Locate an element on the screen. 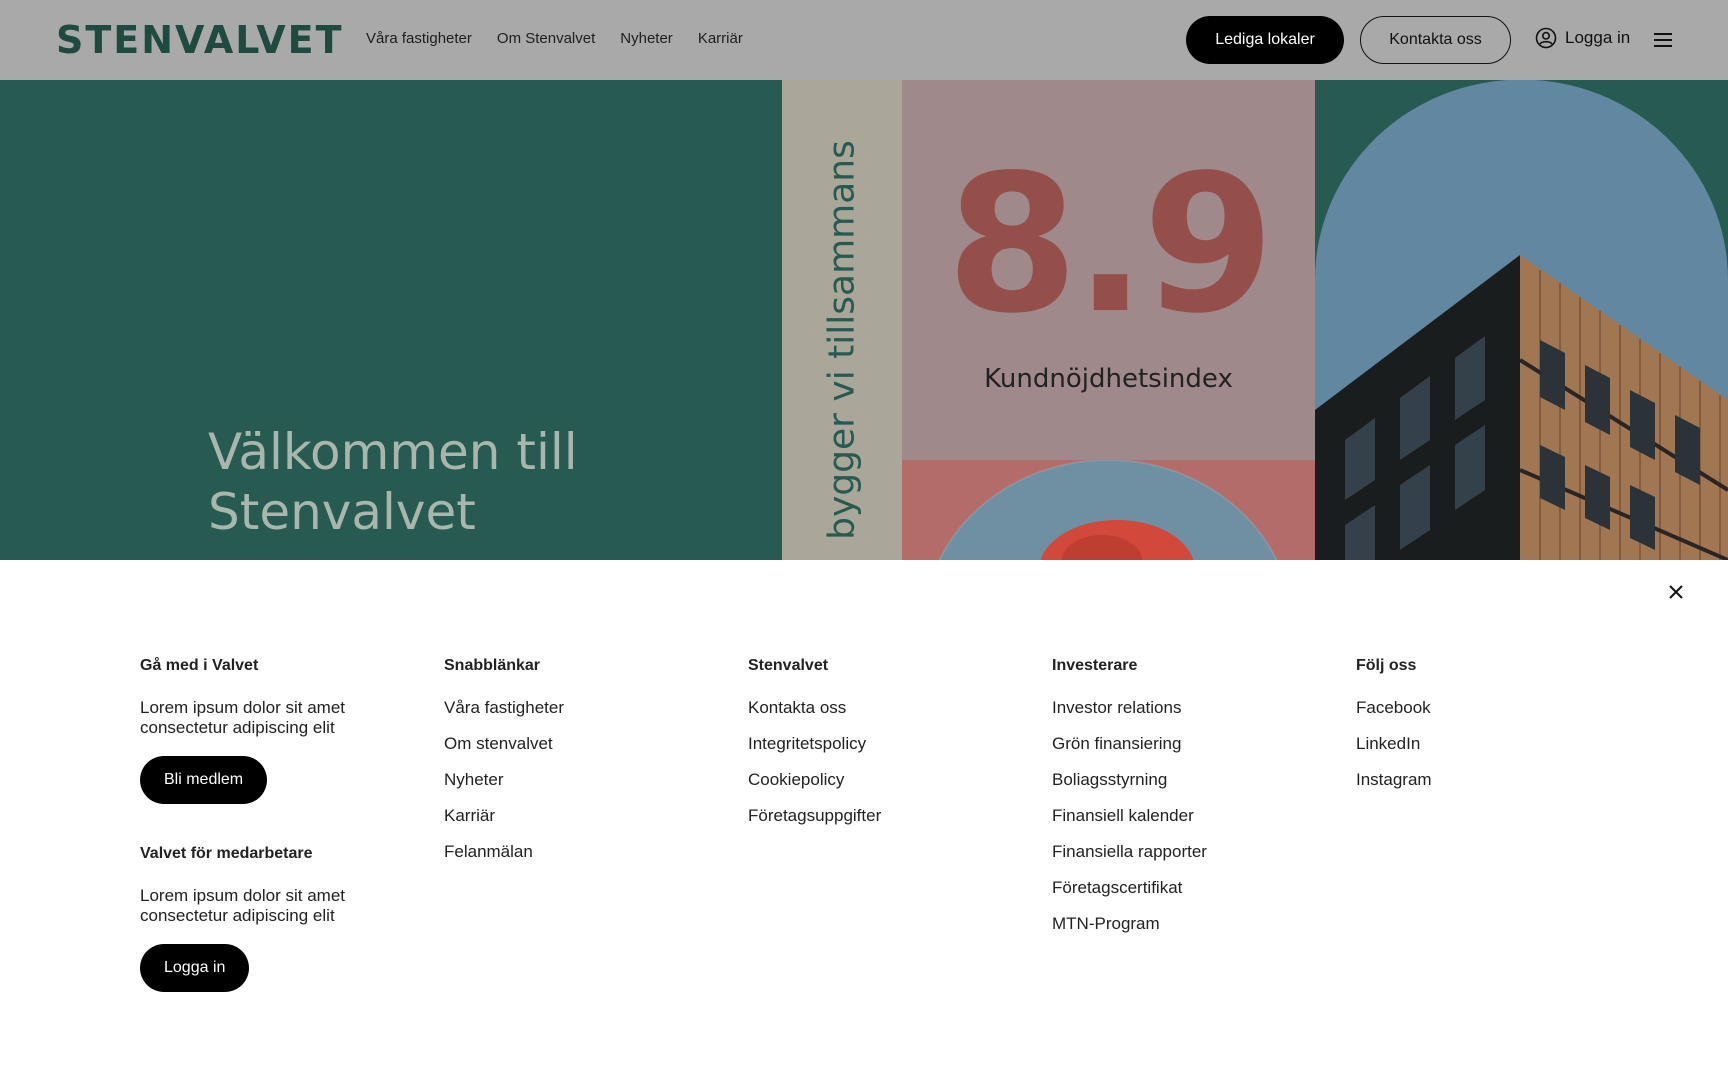 This screenshot has width=1728, height=1080. footer-link-bolagsstyrning: Boliagsstyrning is located at coordinates (1129, 780).